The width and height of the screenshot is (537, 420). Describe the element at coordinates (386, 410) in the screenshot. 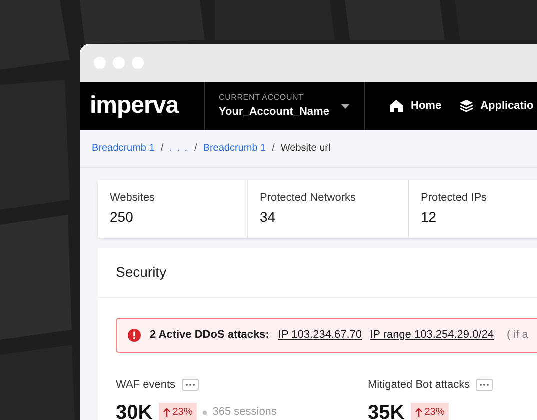

I see `metric-value: 35K` at that location.